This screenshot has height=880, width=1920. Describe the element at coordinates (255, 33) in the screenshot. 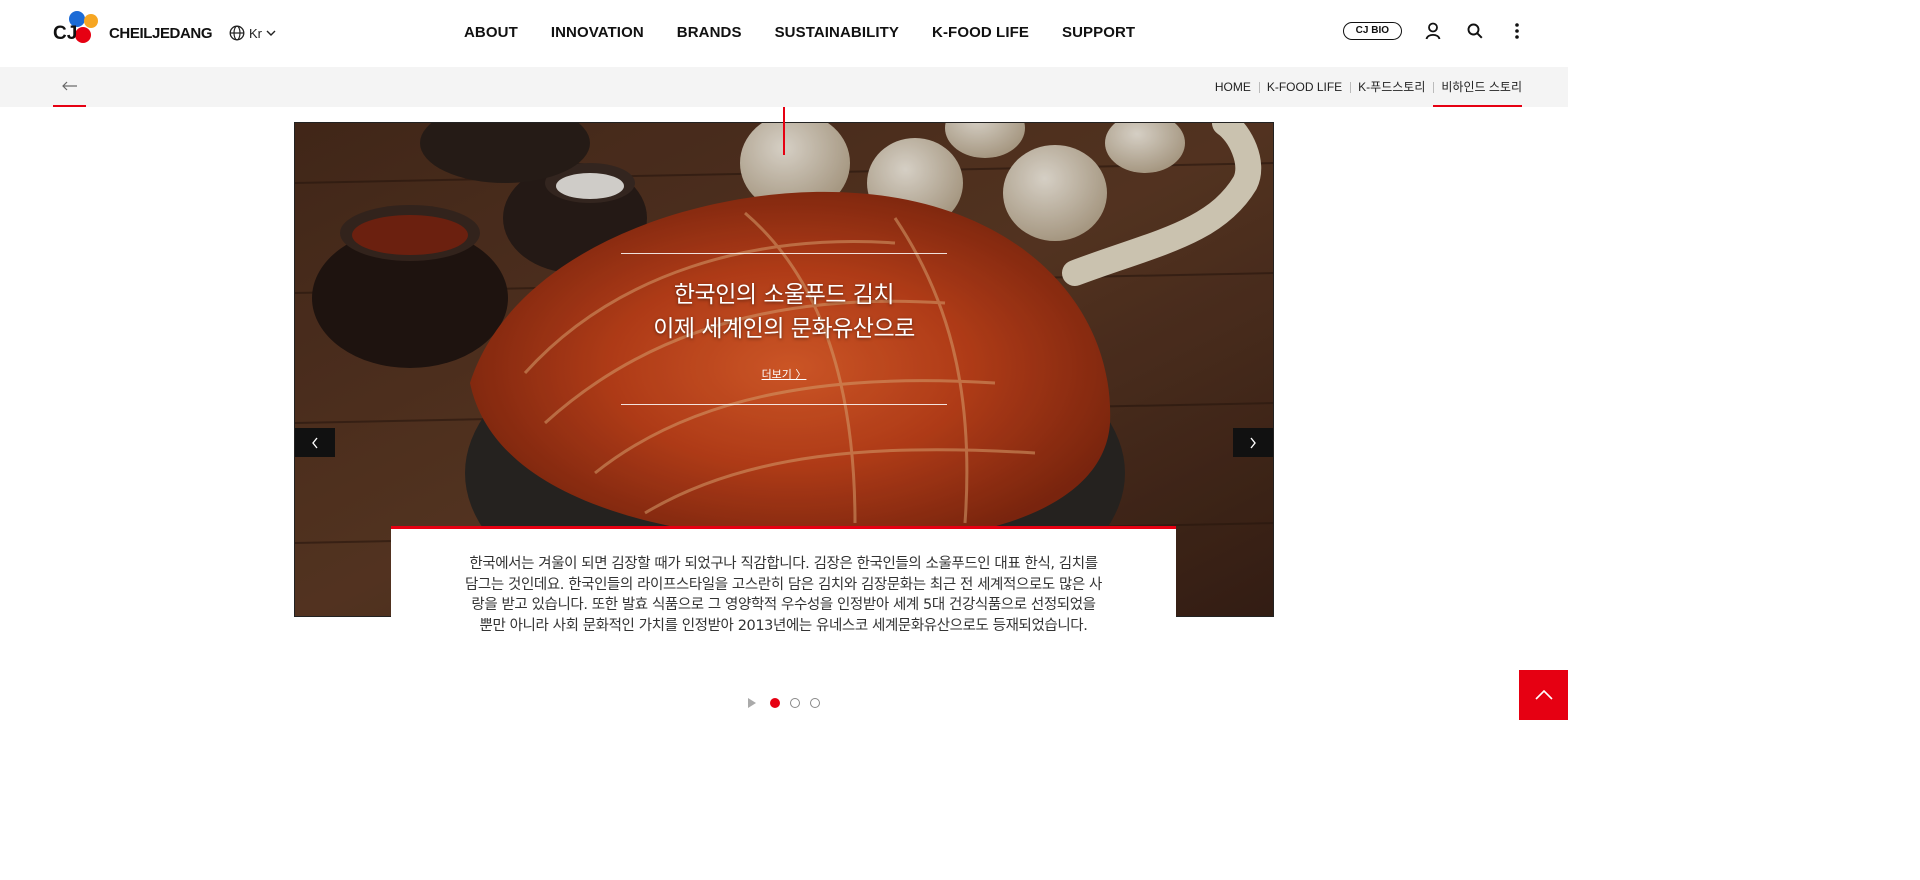

I see `language-label: Kr` at that location.